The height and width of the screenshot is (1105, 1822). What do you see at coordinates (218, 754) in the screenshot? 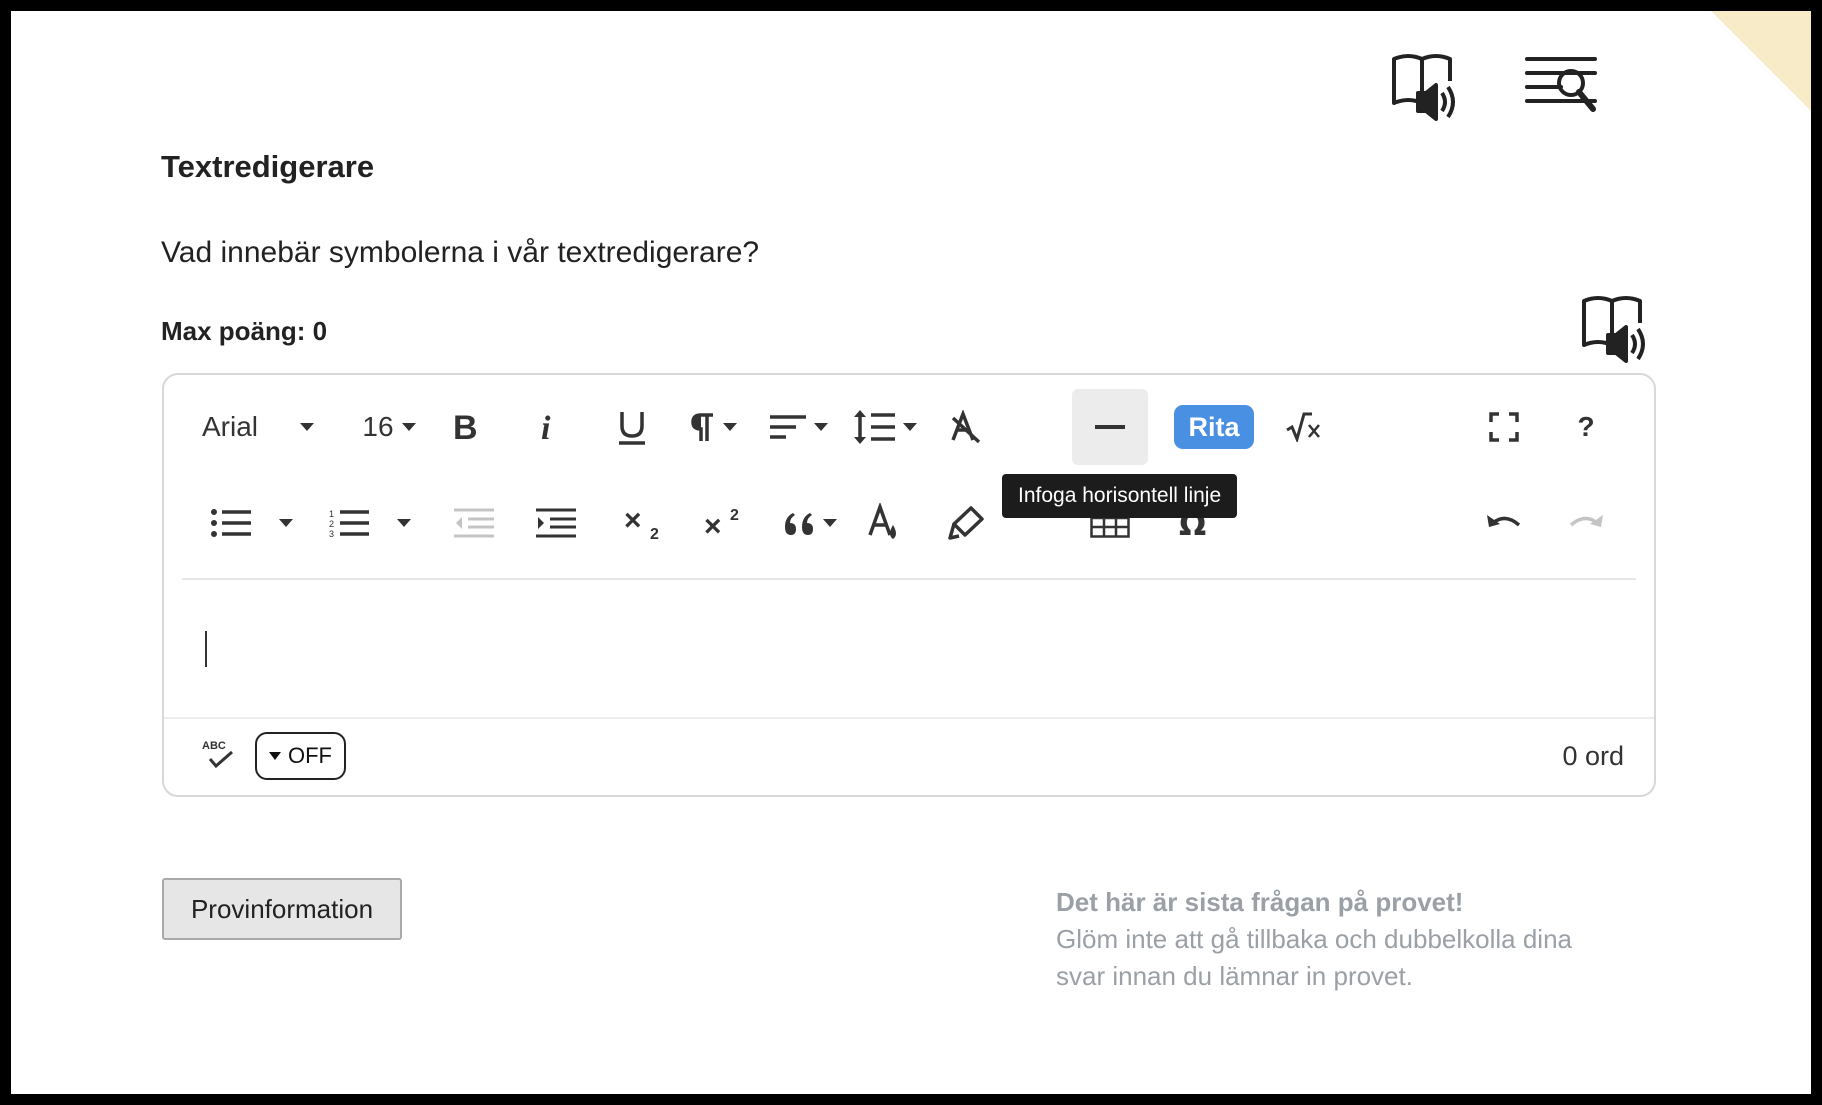
I see `spellcheck-icon: ABC` at bounding box center [218, 754].